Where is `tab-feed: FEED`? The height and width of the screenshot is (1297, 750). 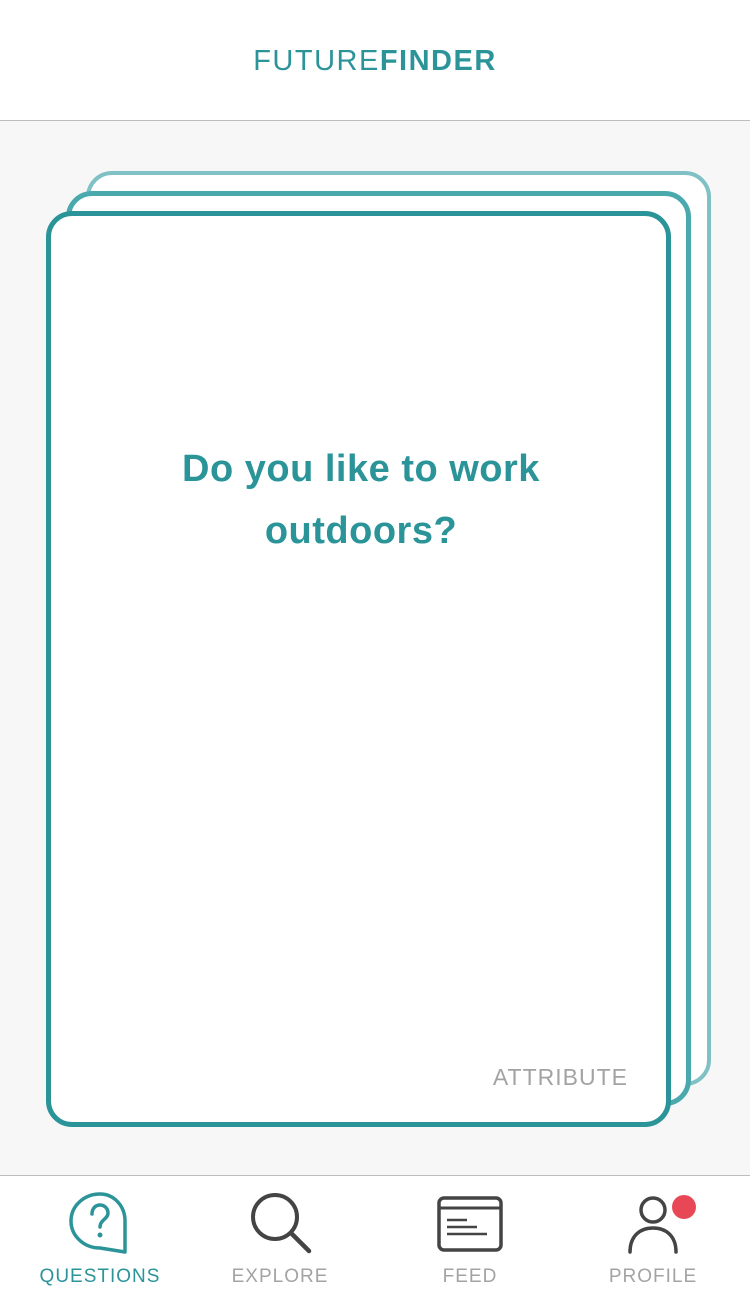 tab-feed: FEED is located at coordinates (470, 1236).